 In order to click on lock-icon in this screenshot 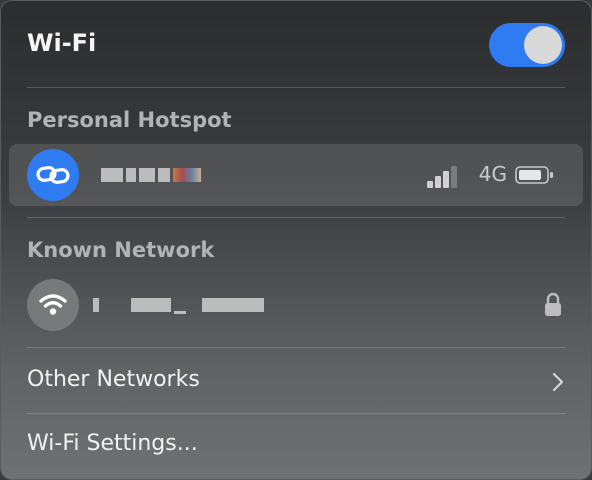, I will do `click(553, 305)`.